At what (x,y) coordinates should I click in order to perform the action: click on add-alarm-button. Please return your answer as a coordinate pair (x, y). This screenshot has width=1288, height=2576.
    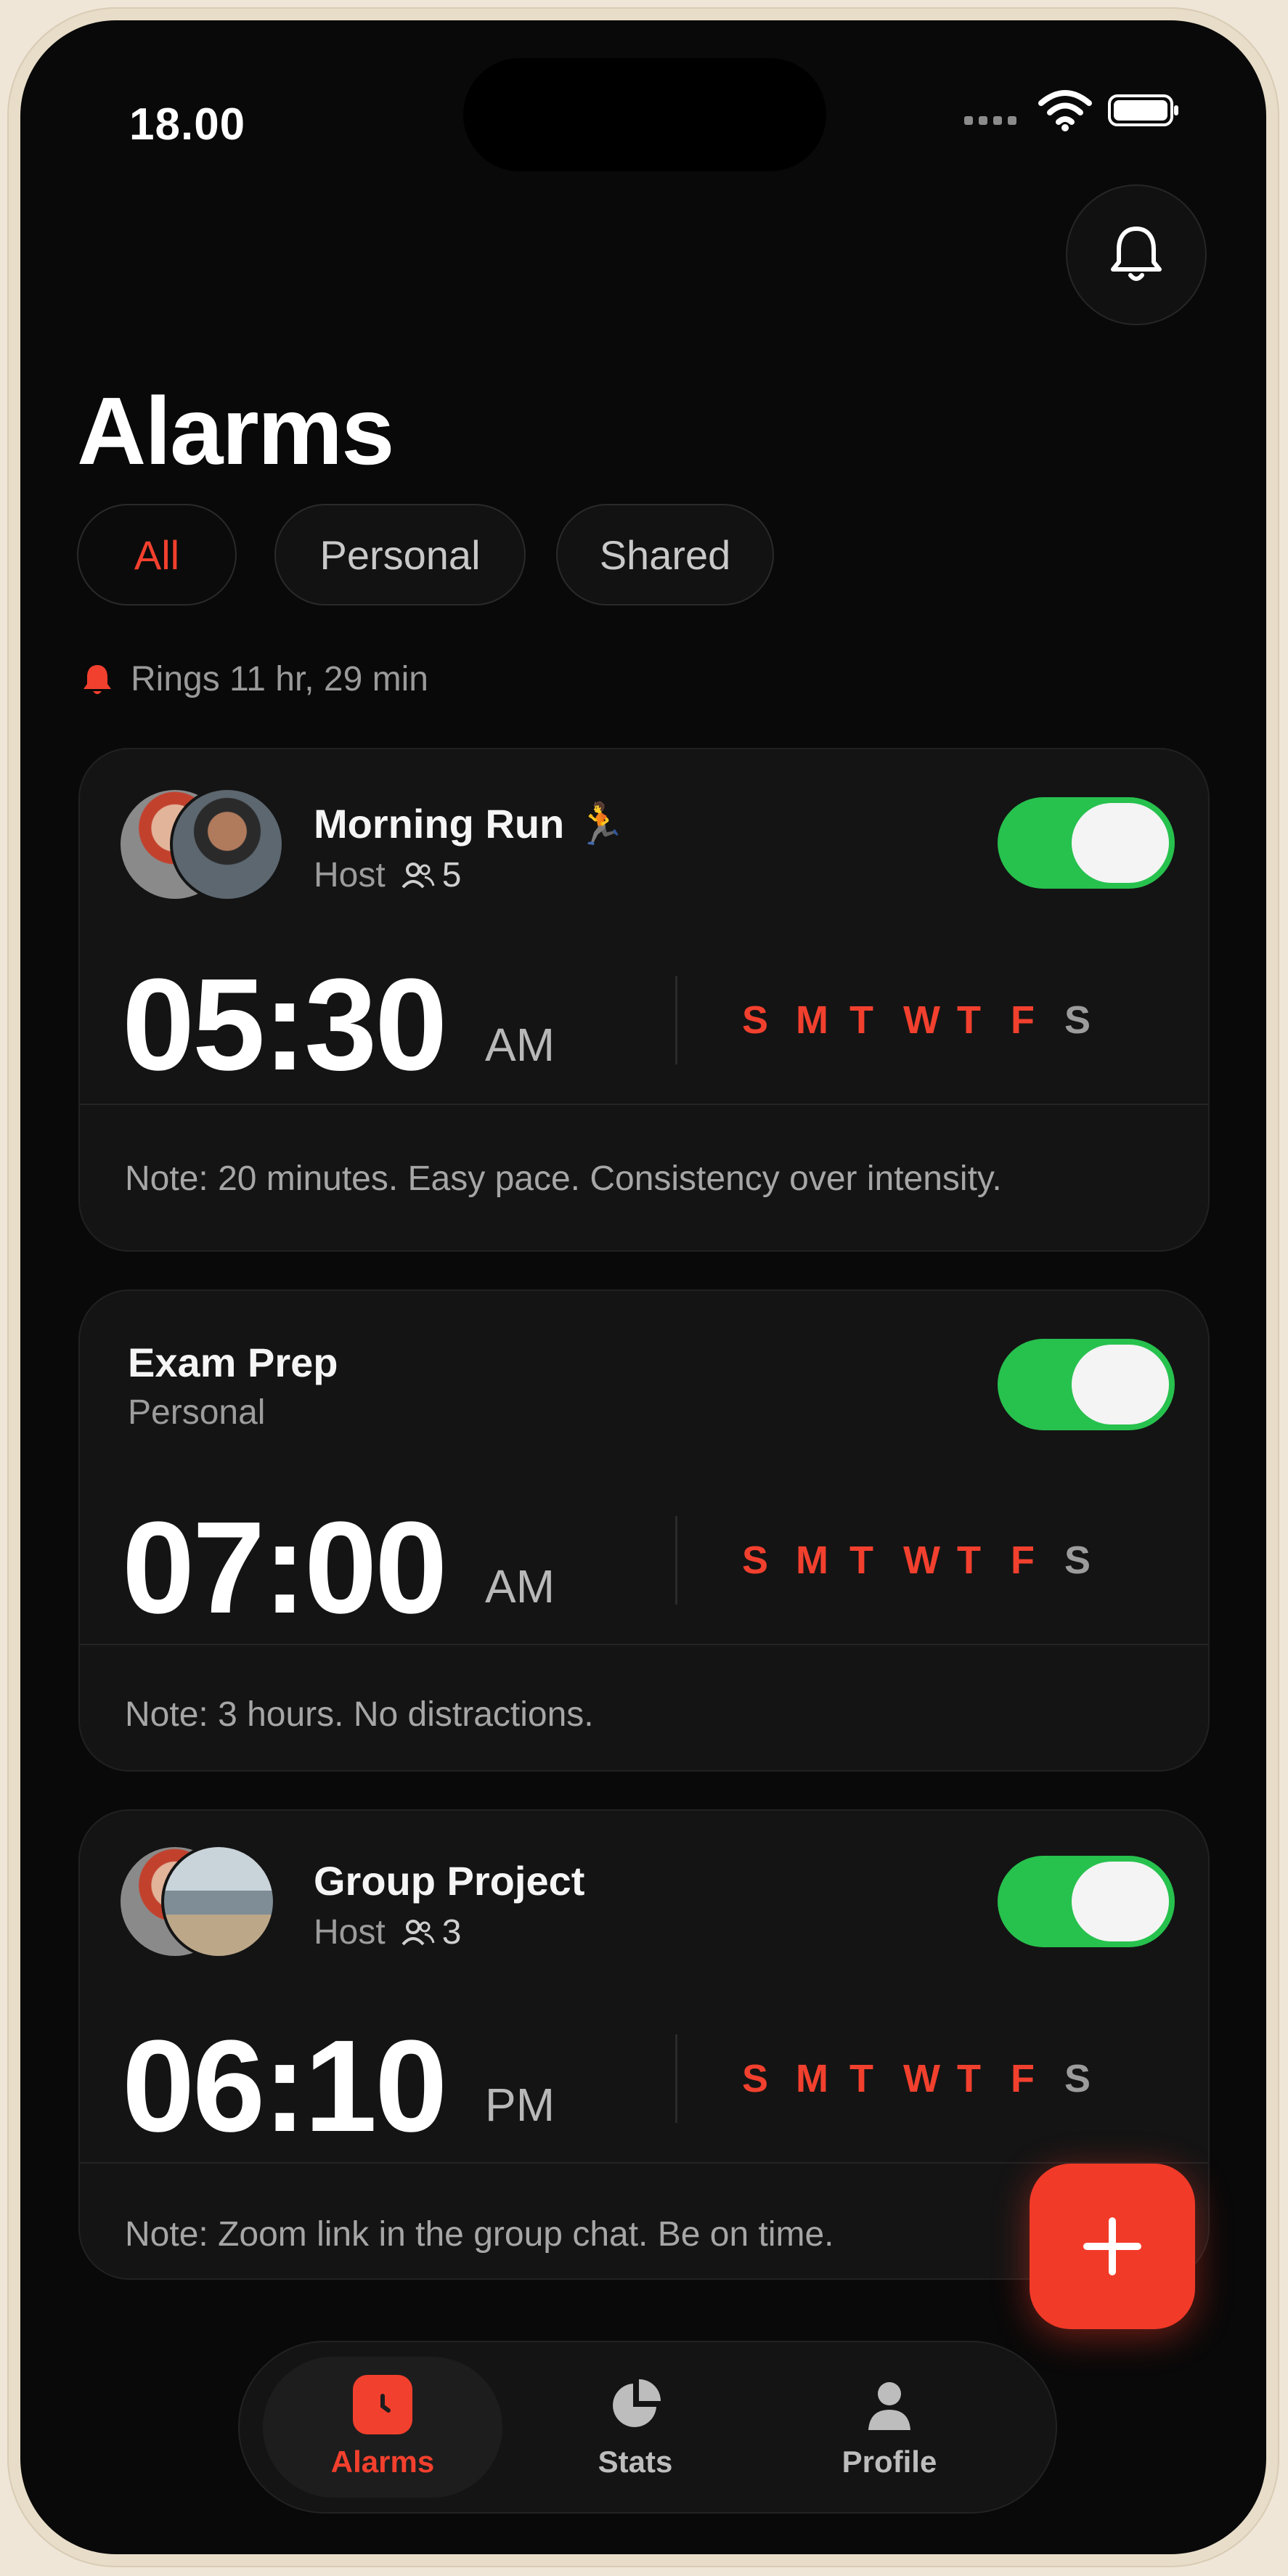
    Looking at the image, I should click on (1112, 2246).